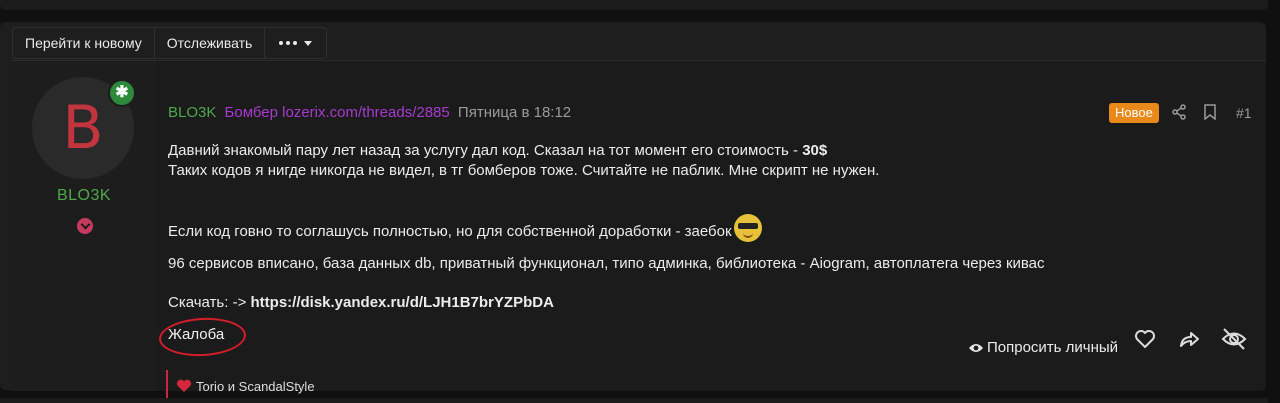 This screenshot has height=403, width=1280. Describe the element at coordinates (337, 112) in the screenshot. I see `thread-link: Бомбер lozerix.com/threads/2885` at that location.